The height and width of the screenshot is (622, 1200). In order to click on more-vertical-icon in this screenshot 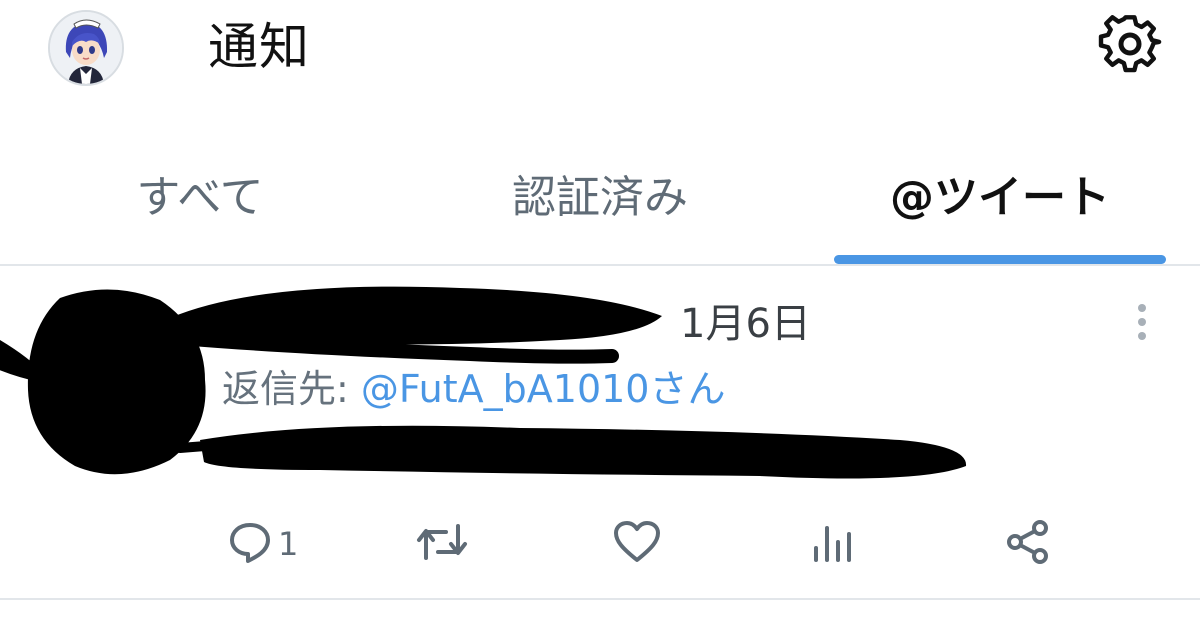, I will do `click(1142, 322)`.